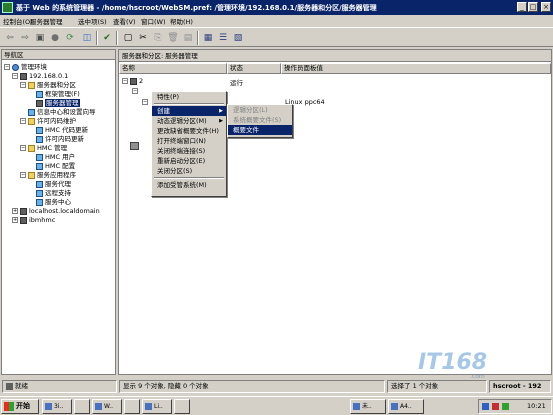 Image resolution: width=553 pixels, height=415 pixels. What do you see at coordinates (59, 386) in the screenshot?
I see `status-ready: 就绪` at bounding box center [59, 386].